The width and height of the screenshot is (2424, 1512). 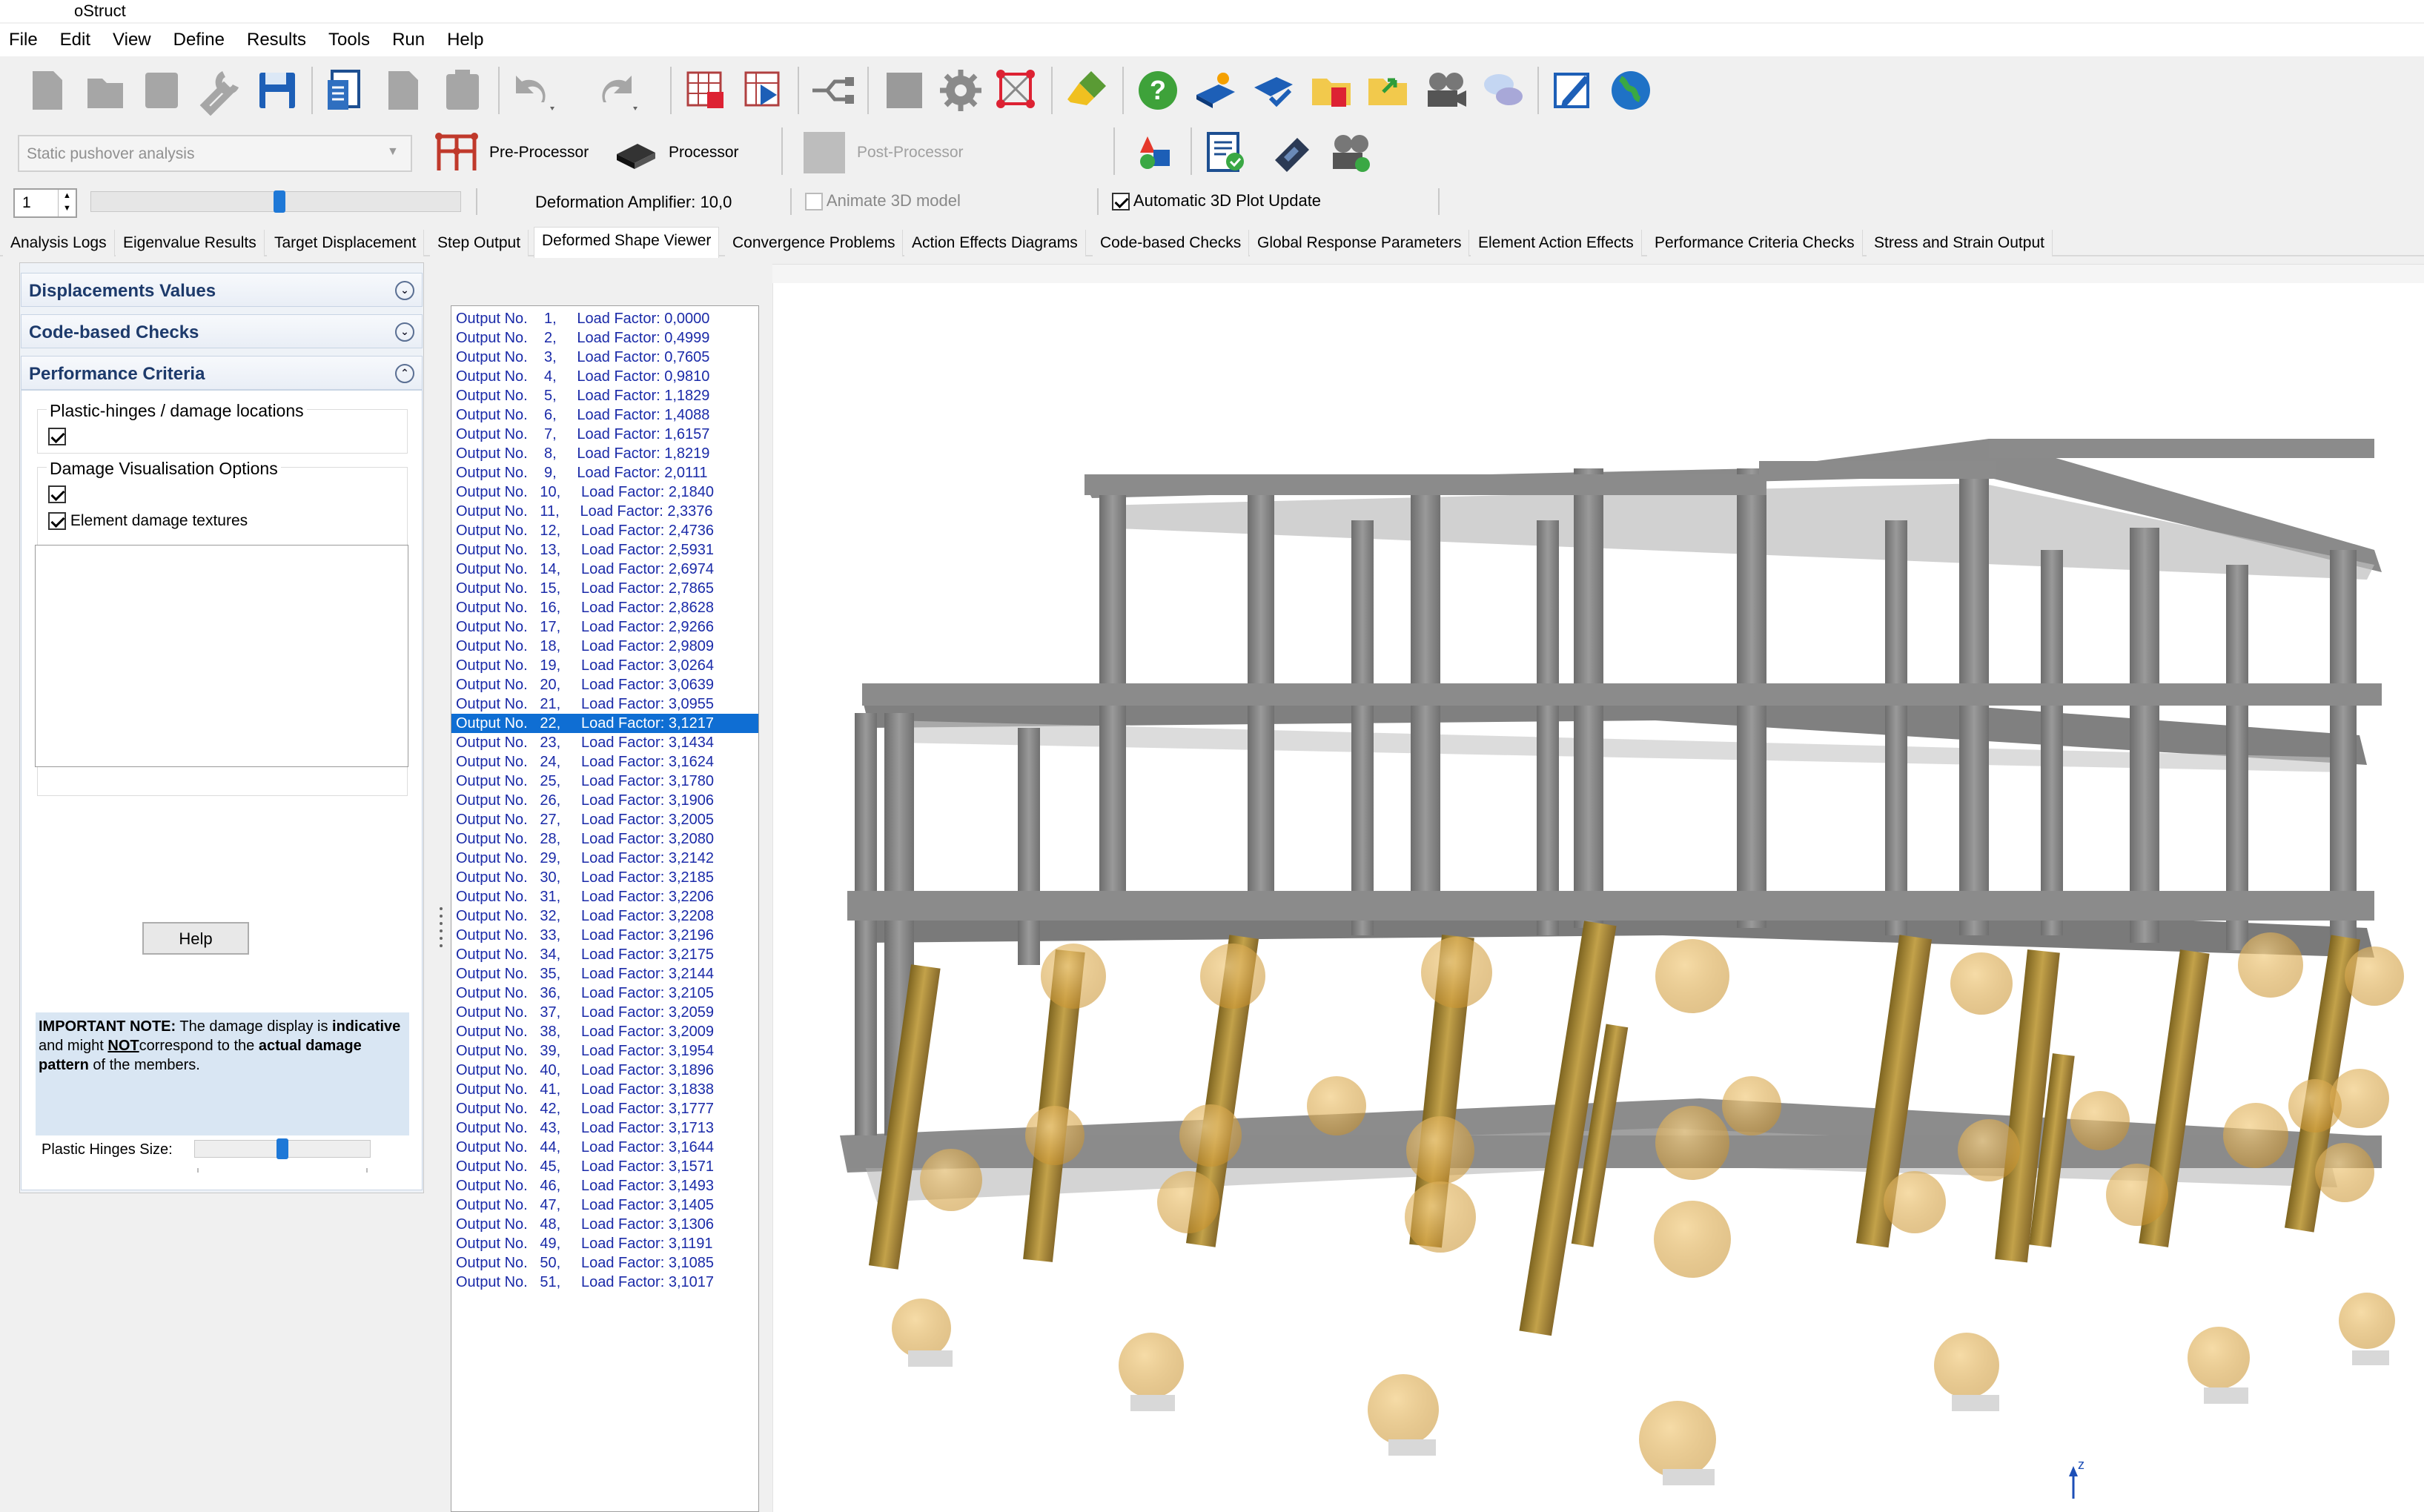 I want to click on tab-performance-criteria-checks: Performance Criteria Checks, so click(x=1755, y=243).